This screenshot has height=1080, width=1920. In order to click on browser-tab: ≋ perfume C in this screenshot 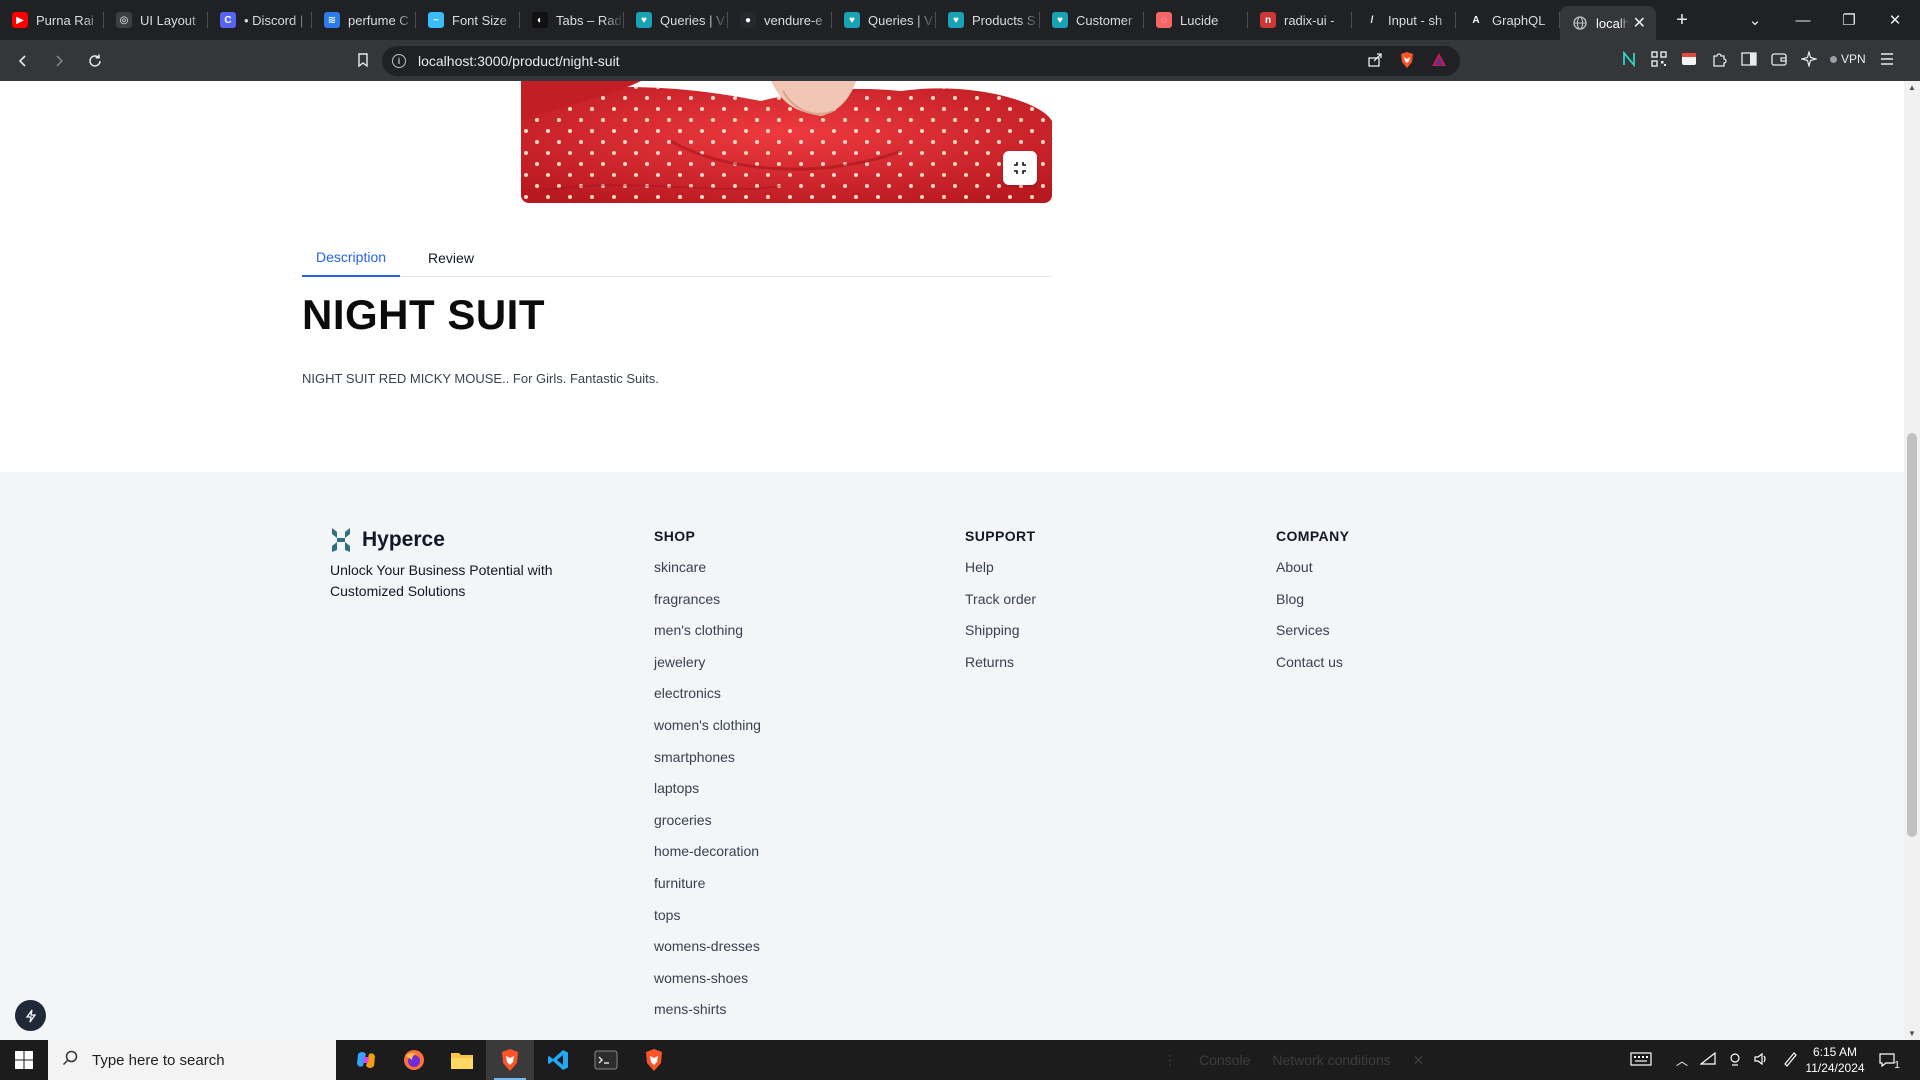, I will do `click(364, 20)`.